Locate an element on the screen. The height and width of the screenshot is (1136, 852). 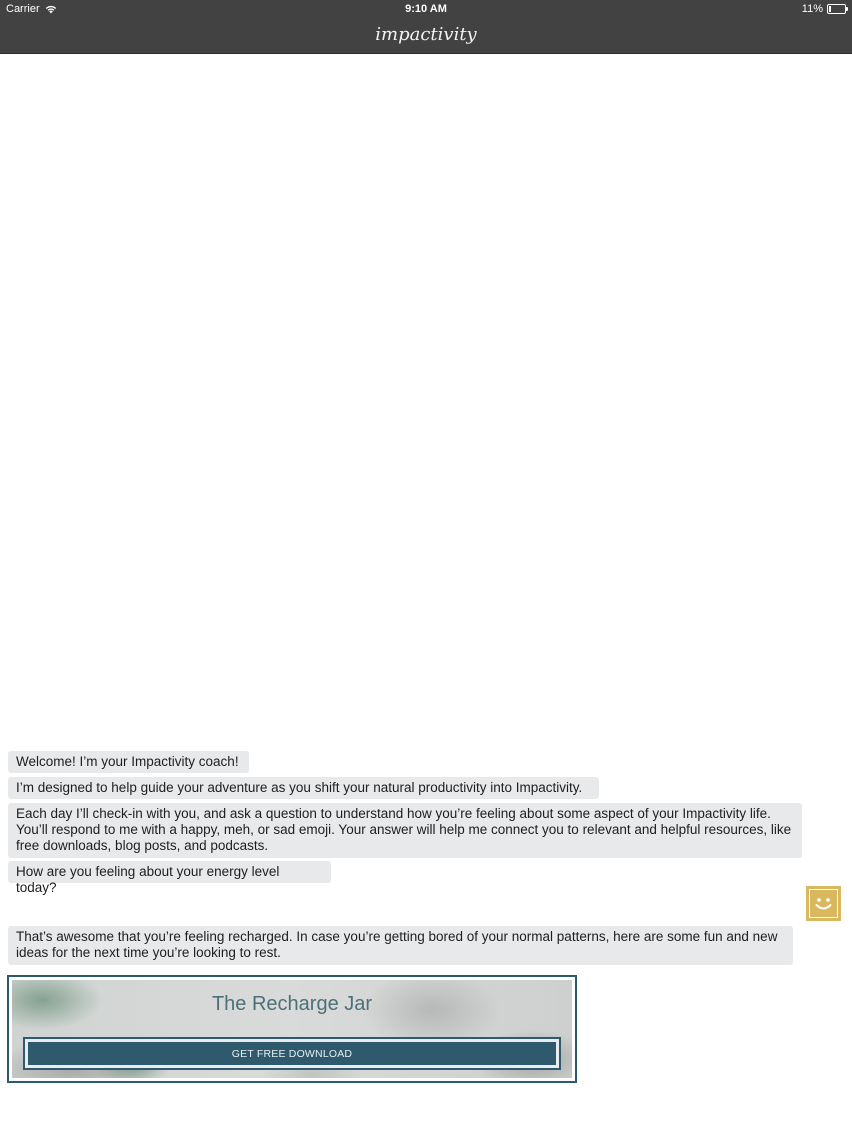
get-free-download-label: GET FREE DOWNLOAD is located at coordinates (292, 1053).